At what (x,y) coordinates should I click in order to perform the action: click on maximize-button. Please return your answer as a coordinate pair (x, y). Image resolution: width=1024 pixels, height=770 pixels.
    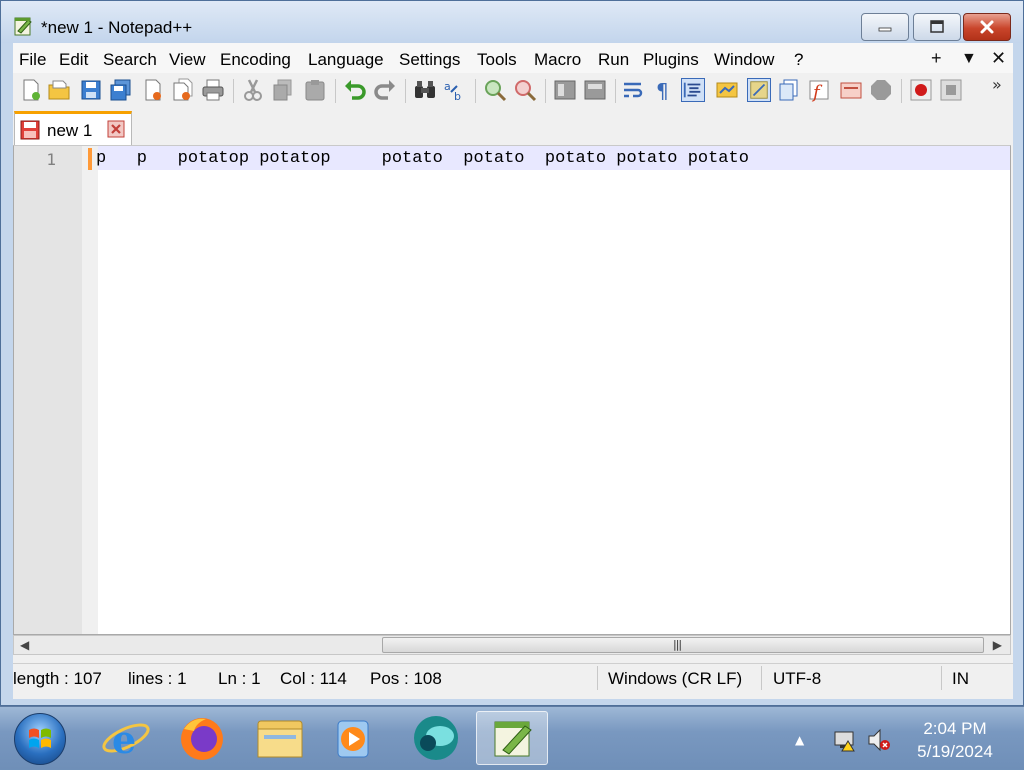
    Looking at the image, I should click on (937, 27).